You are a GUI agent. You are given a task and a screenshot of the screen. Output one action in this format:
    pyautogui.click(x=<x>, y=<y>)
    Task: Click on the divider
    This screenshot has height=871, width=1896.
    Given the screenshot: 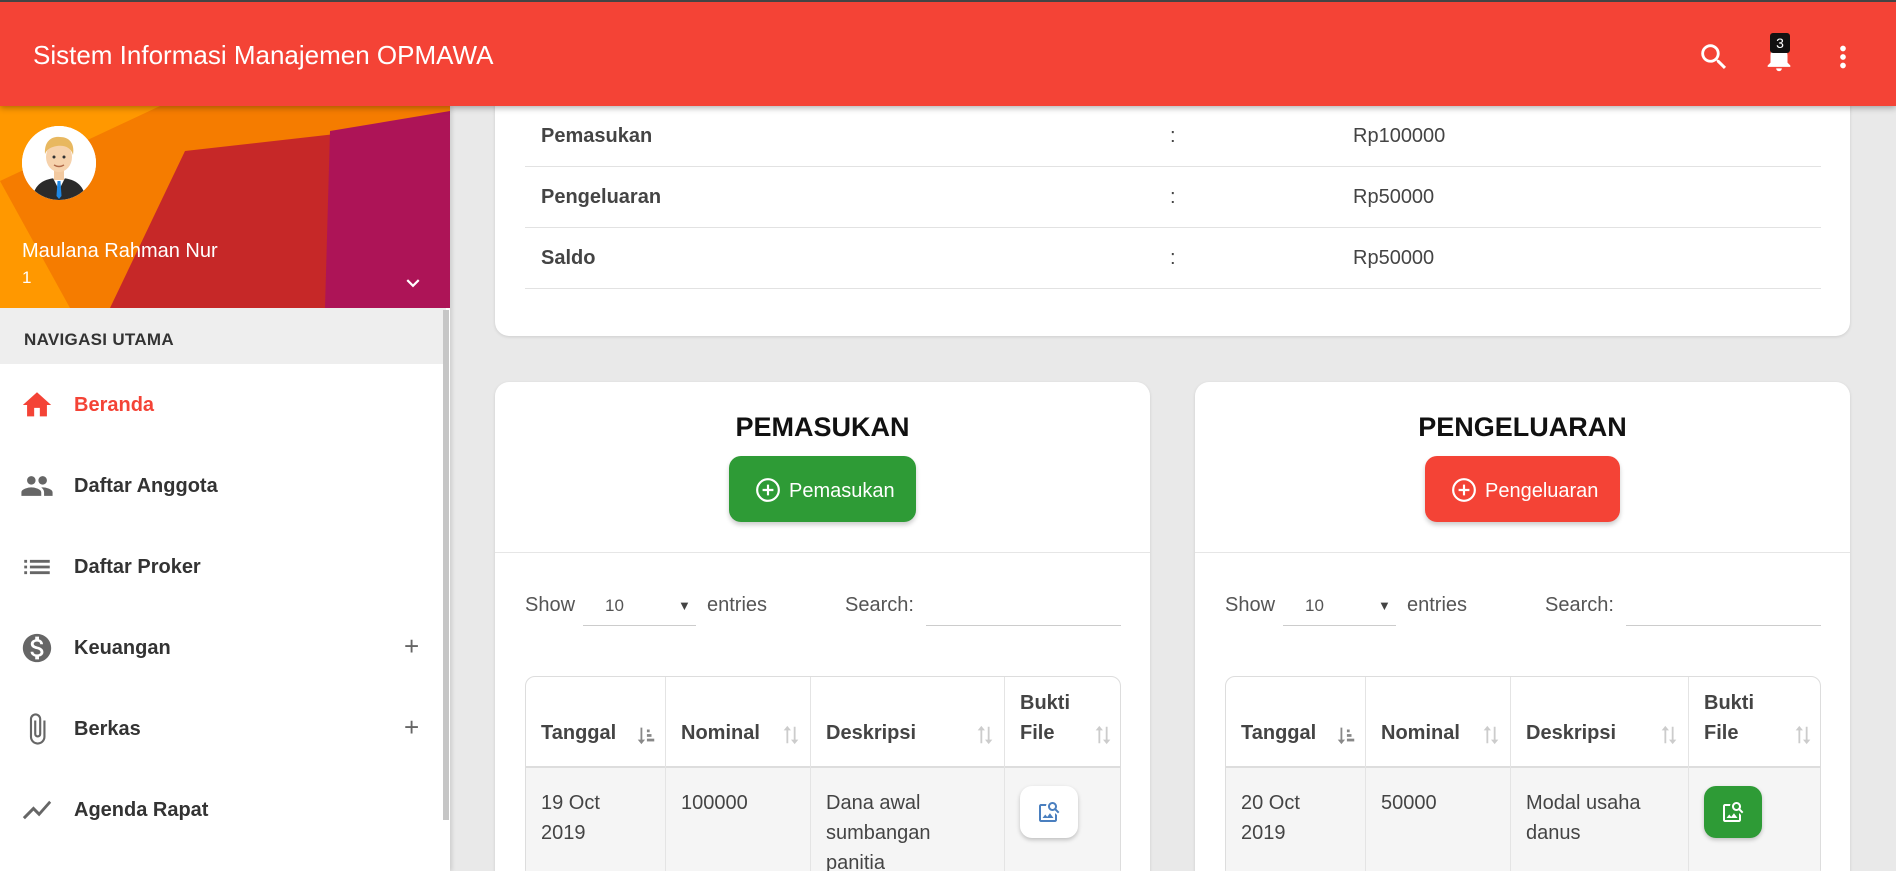 What is the action you would take?
    pyautogui.click(x=1522, y=552)
    